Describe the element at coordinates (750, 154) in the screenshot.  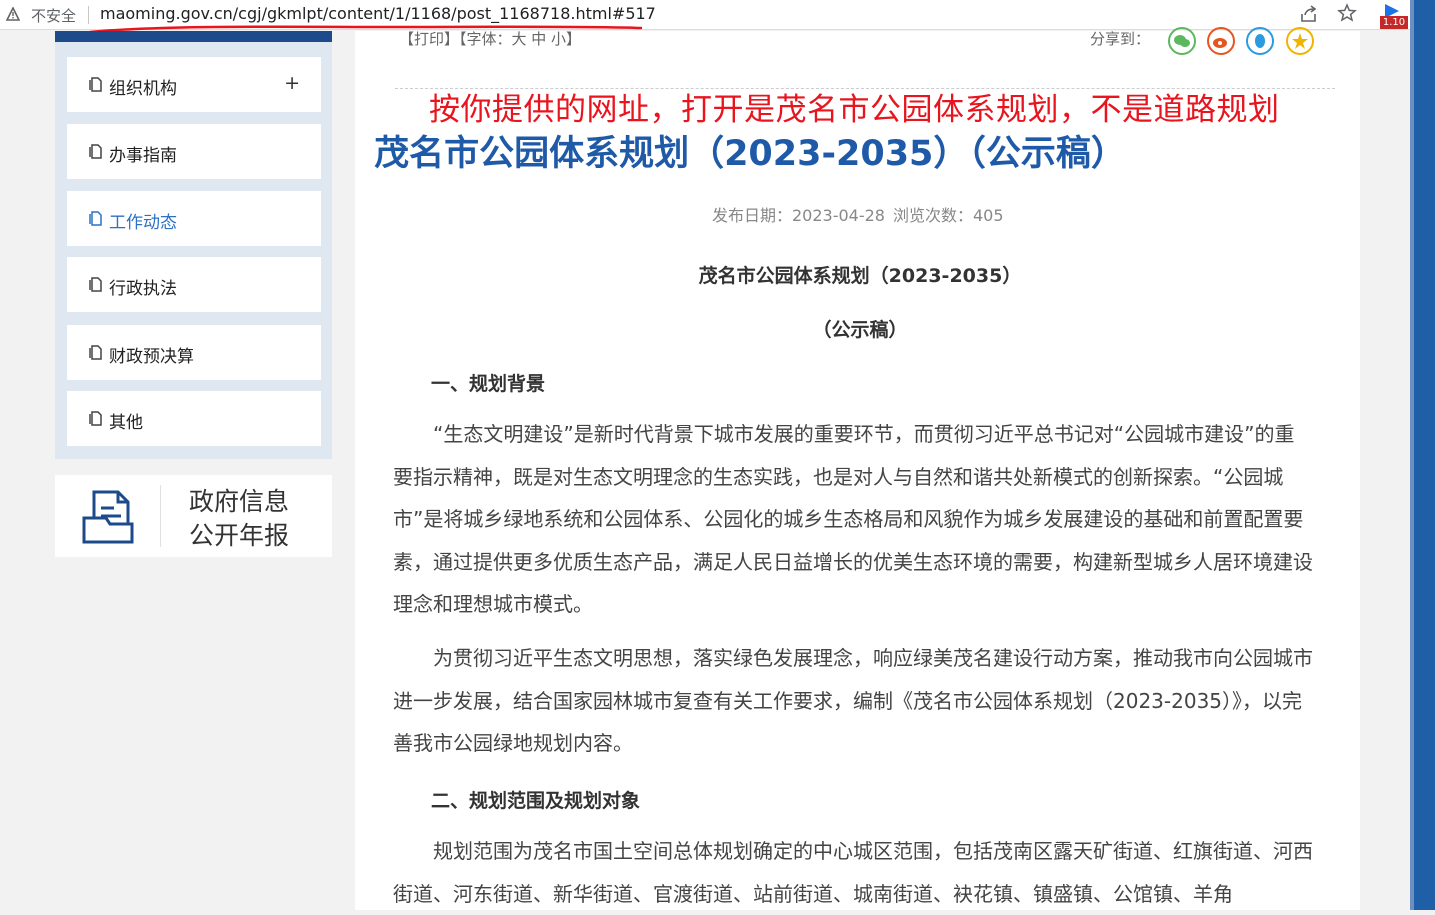
I see `article-title: 茂名市公园体系规划（2023-2035）（公示稿）` at that location.